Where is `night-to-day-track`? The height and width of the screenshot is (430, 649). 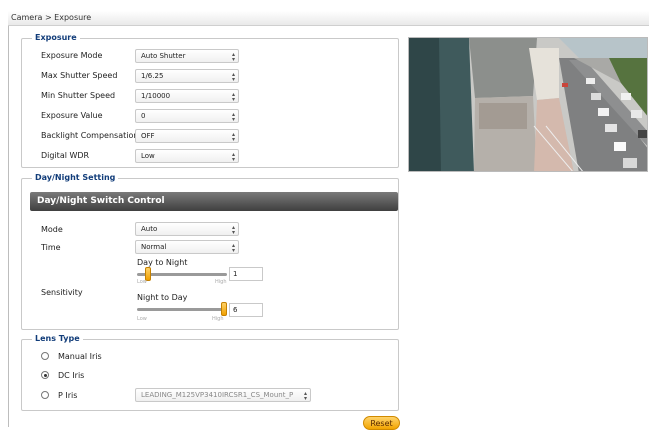 night-to-day-track is located at coordinates (182, 309).